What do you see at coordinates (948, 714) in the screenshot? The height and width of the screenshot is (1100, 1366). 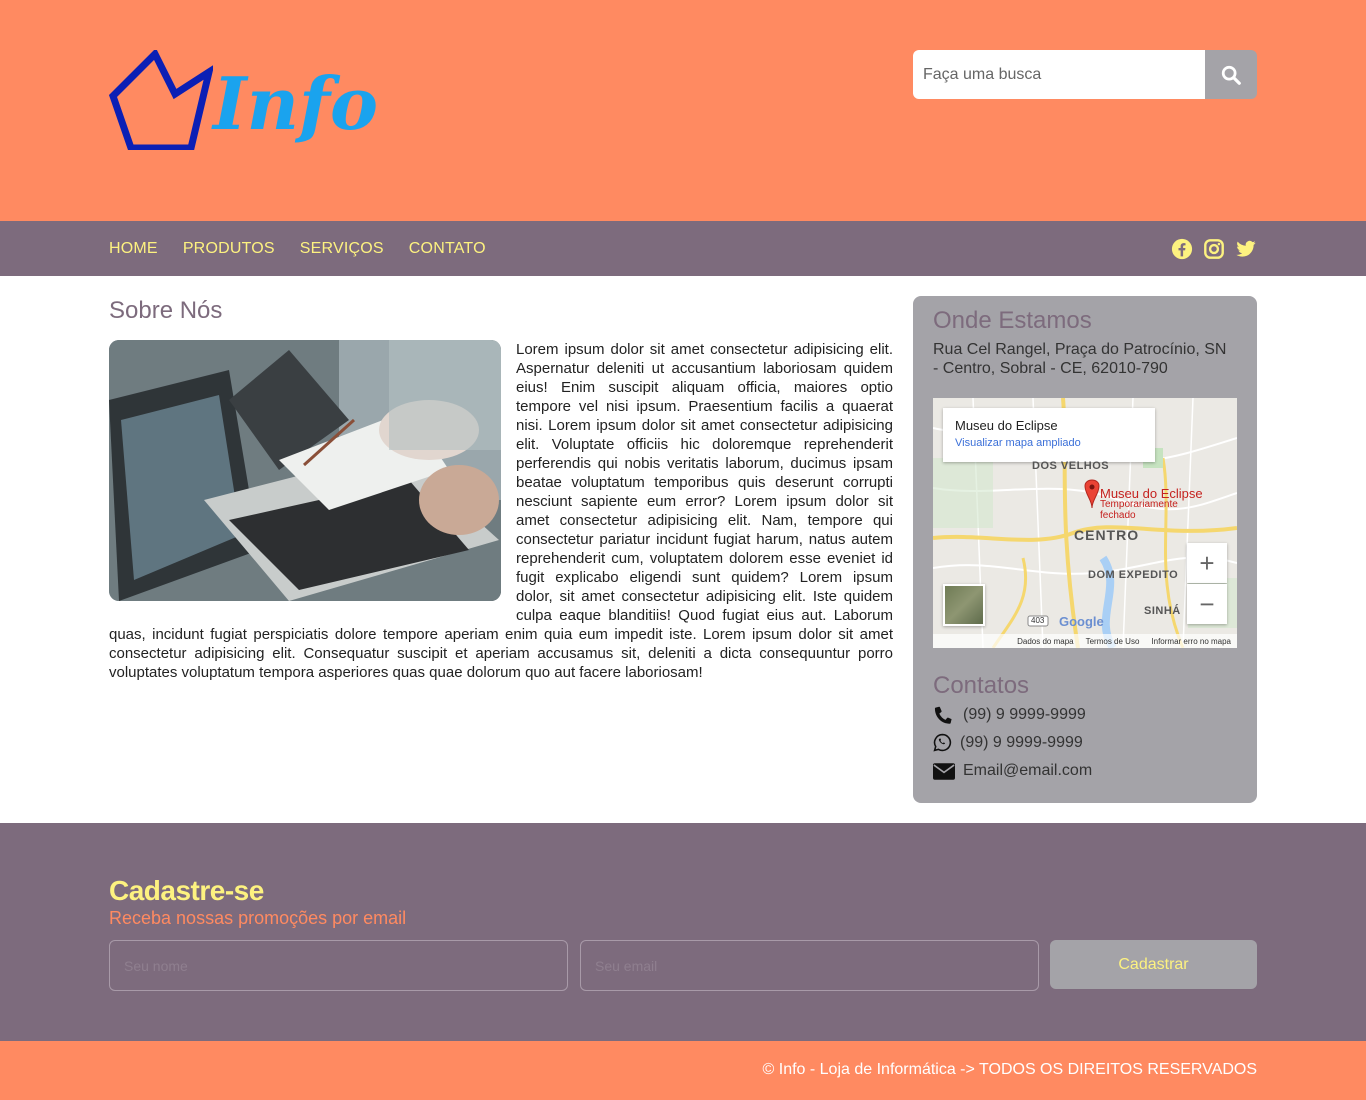 I see `phone-icon` at bounding box center [948, 714].